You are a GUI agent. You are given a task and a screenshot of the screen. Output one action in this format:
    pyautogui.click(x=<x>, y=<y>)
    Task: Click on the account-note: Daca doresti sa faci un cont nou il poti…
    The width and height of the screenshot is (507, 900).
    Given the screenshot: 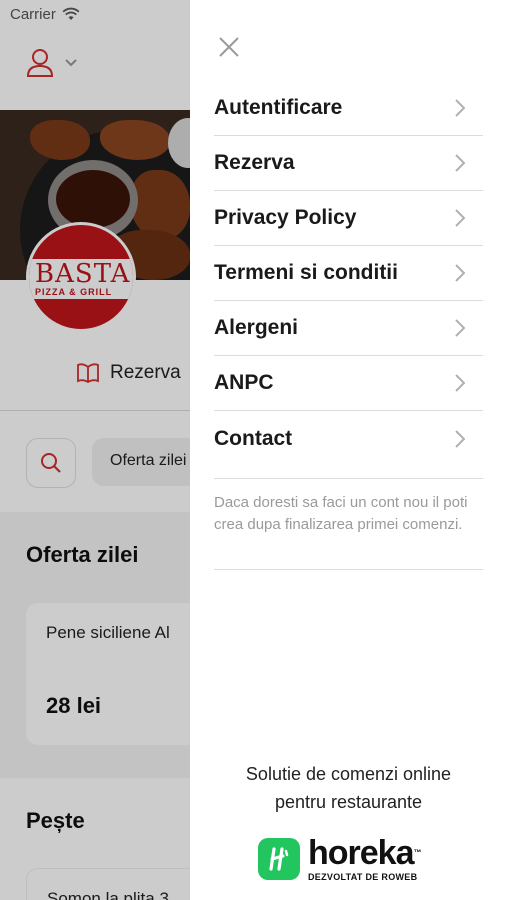 What is the action you would take?
    pyautogui.click(x=348, y=507)
    